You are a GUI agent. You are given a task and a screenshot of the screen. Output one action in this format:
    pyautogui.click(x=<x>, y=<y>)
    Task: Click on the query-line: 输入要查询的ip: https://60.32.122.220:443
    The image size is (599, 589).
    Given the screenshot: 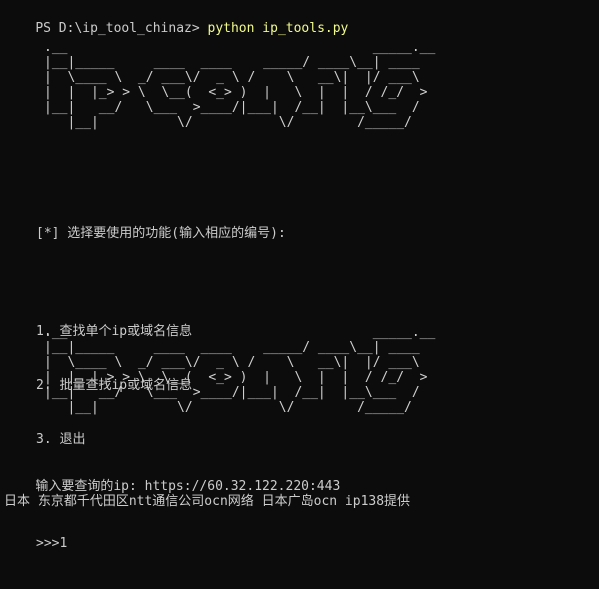 What is the action you would take?
    pyautogui.click(x=172, y=477)
    